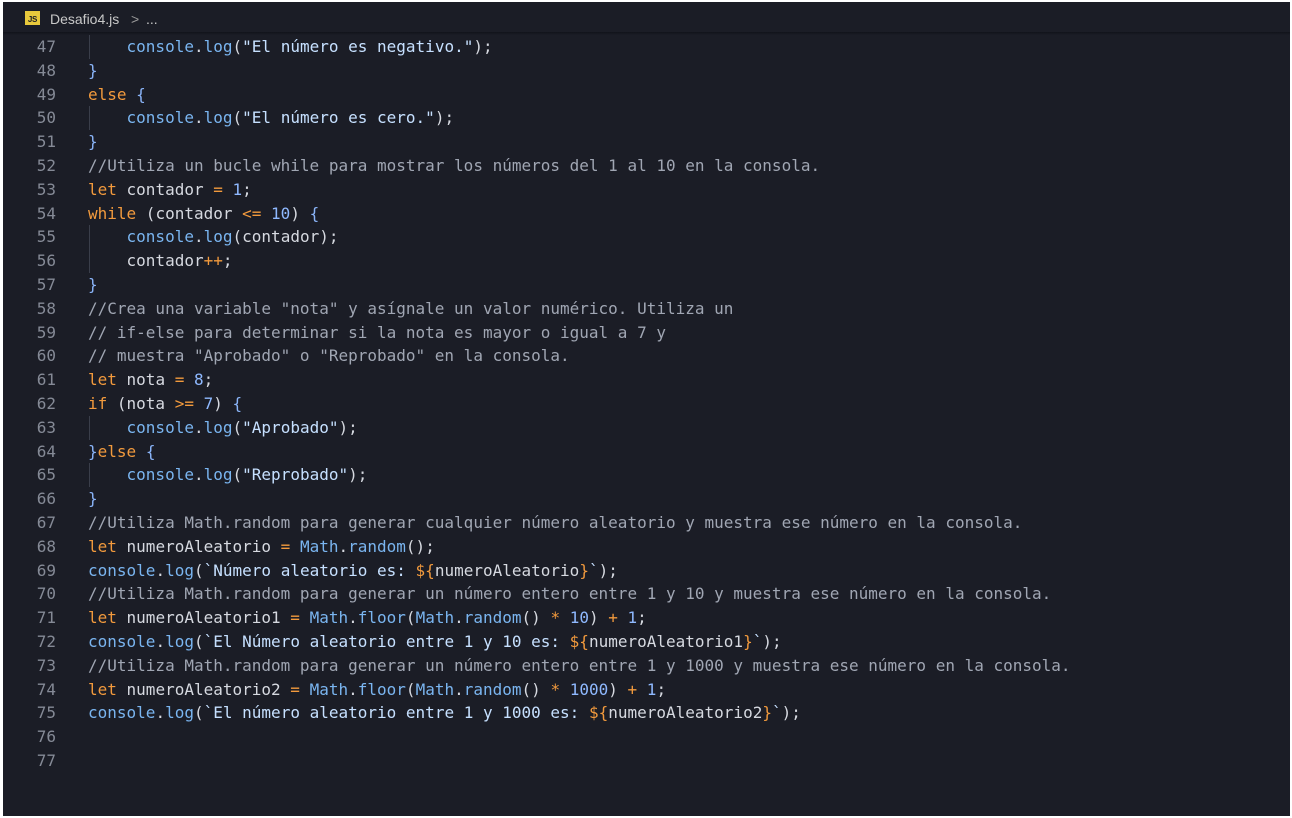  Describe the element at coordinates (646, 95) in the screenshot. I see `code-line: 49 else {` at that location.